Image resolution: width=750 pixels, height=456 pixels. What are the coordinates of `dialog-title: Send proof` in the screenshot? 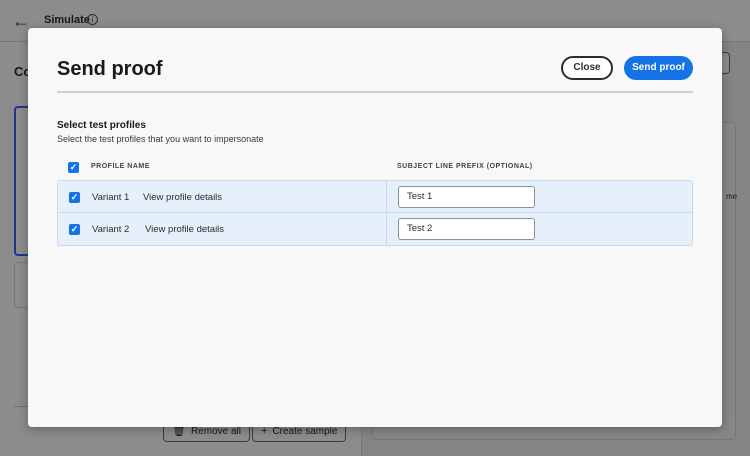 It's located at (110, 69).